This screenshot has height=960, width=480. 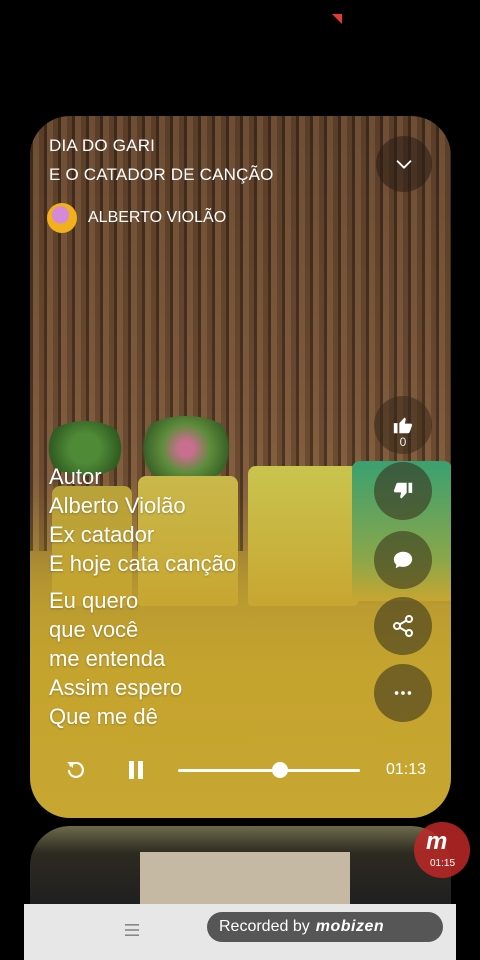 I want to click on recorder-logo: m, so click(x=437, y=841).